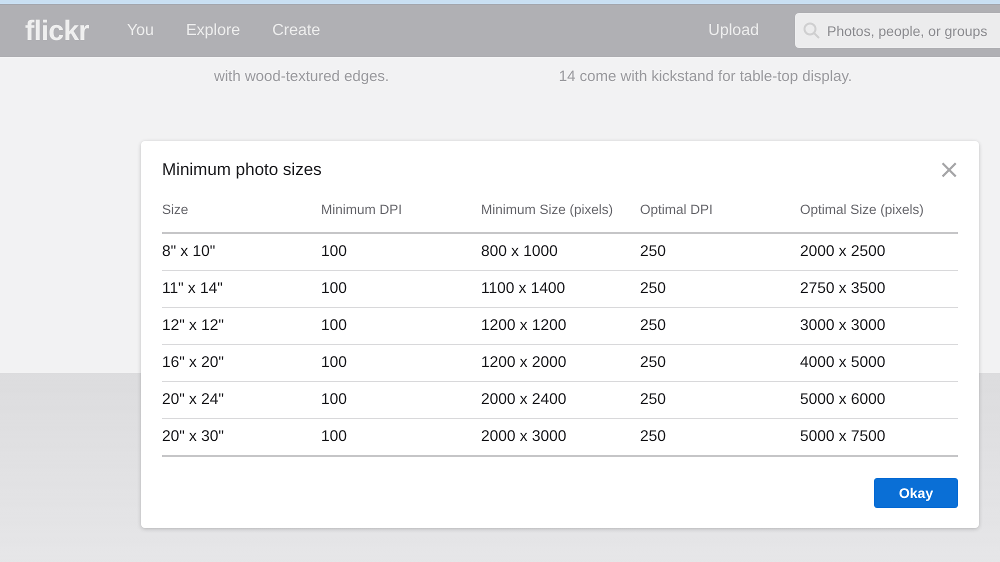  Describe the element at coordinates (879, 217) in the screenshot. I see `column-header: Optimal Size (pixels)` at that location.